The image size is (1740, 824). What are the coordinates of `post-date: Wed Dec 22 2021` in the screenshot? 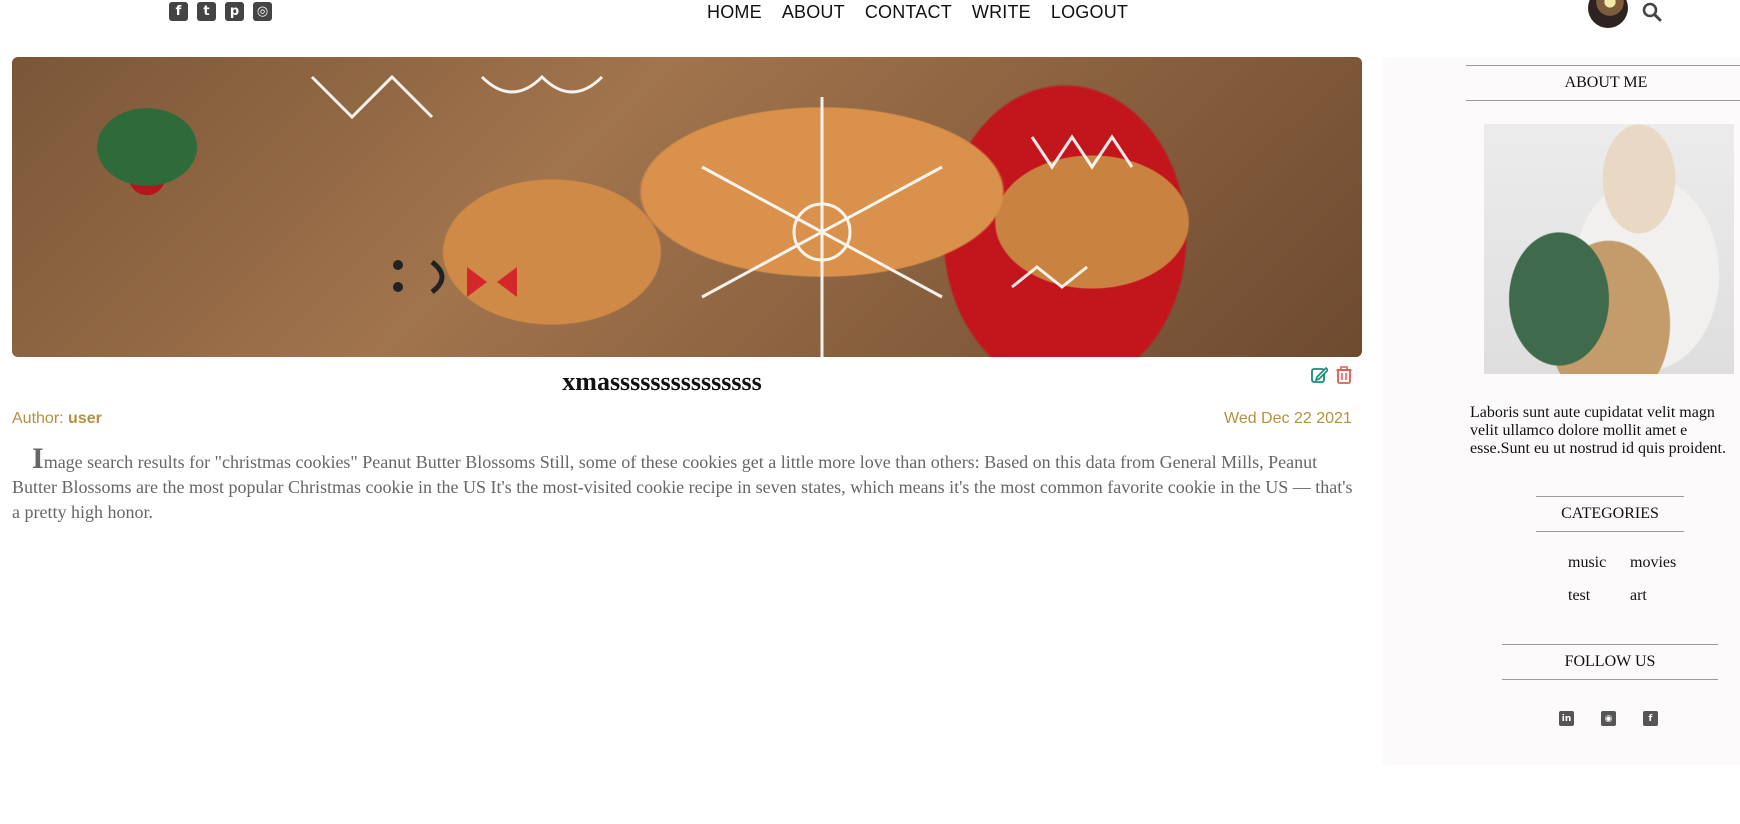 It's located at (1288, 418).